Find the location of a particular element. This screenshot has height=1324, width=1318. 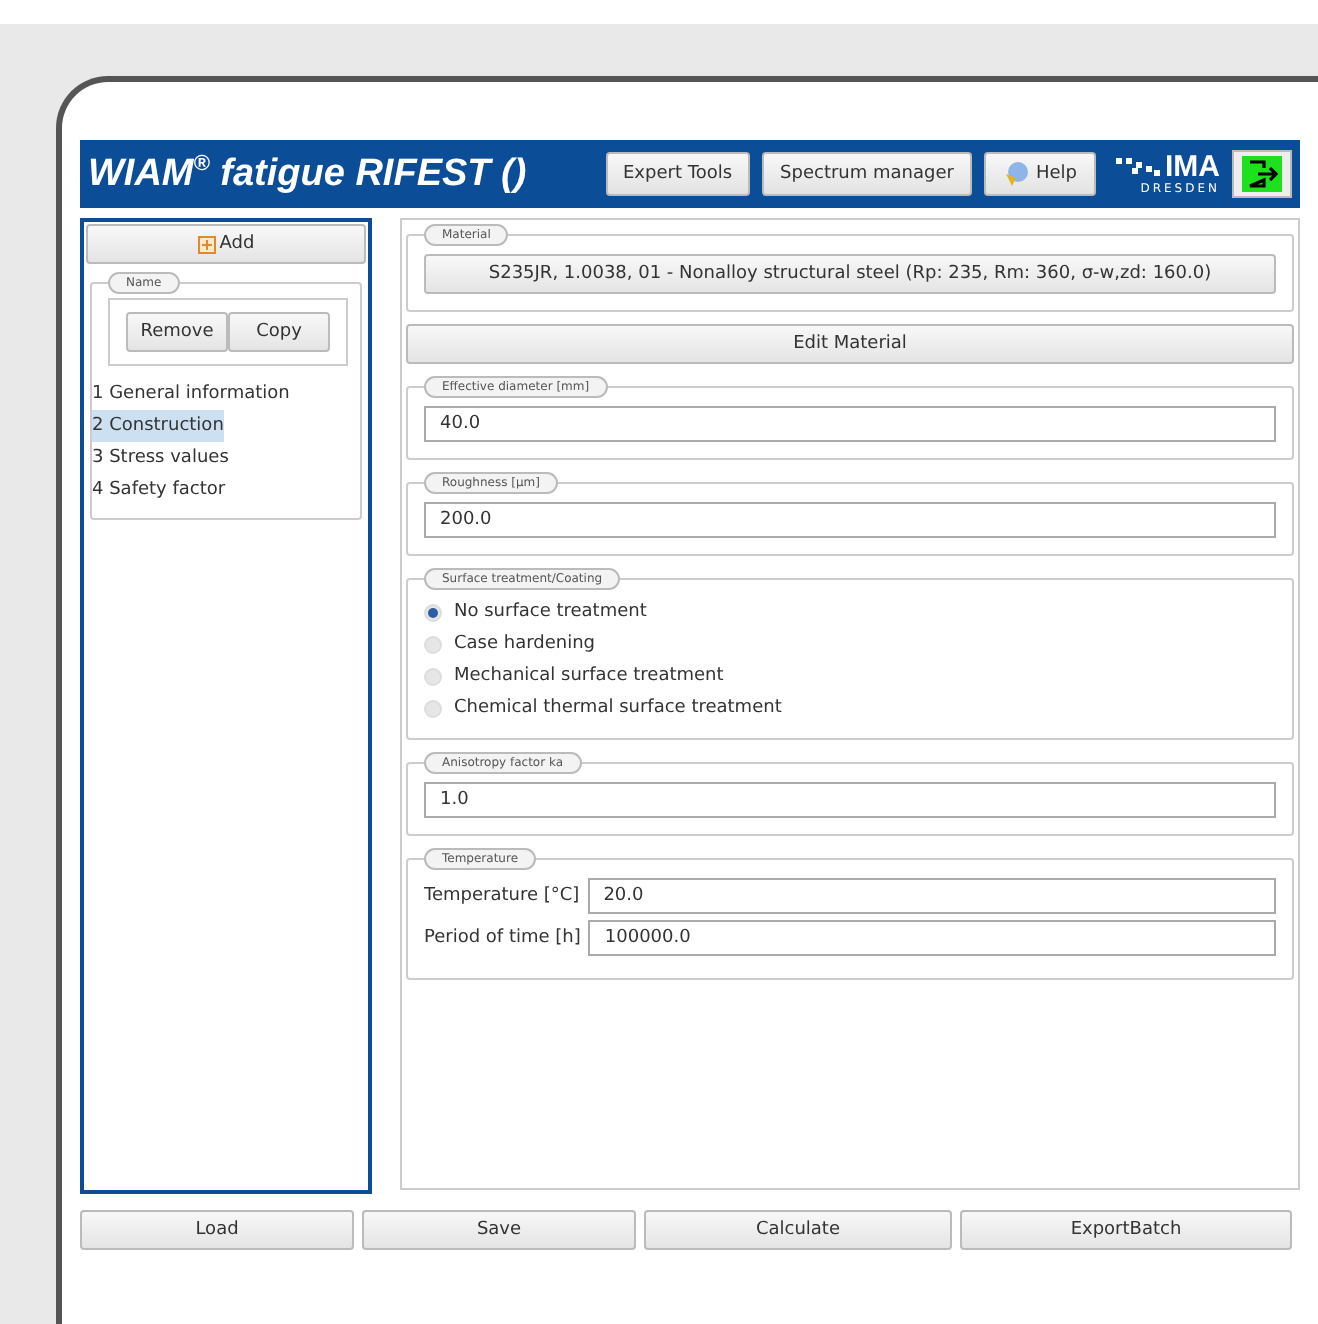

radio-label: Chemical thermal surface treatment is located at coordinates (618, 708).